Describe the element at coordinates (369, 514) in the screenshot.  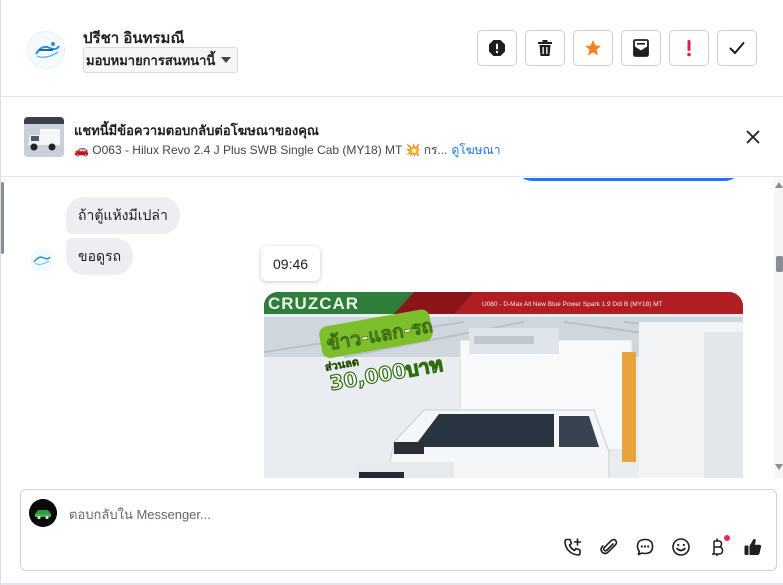
I see `reply-input` at that location.